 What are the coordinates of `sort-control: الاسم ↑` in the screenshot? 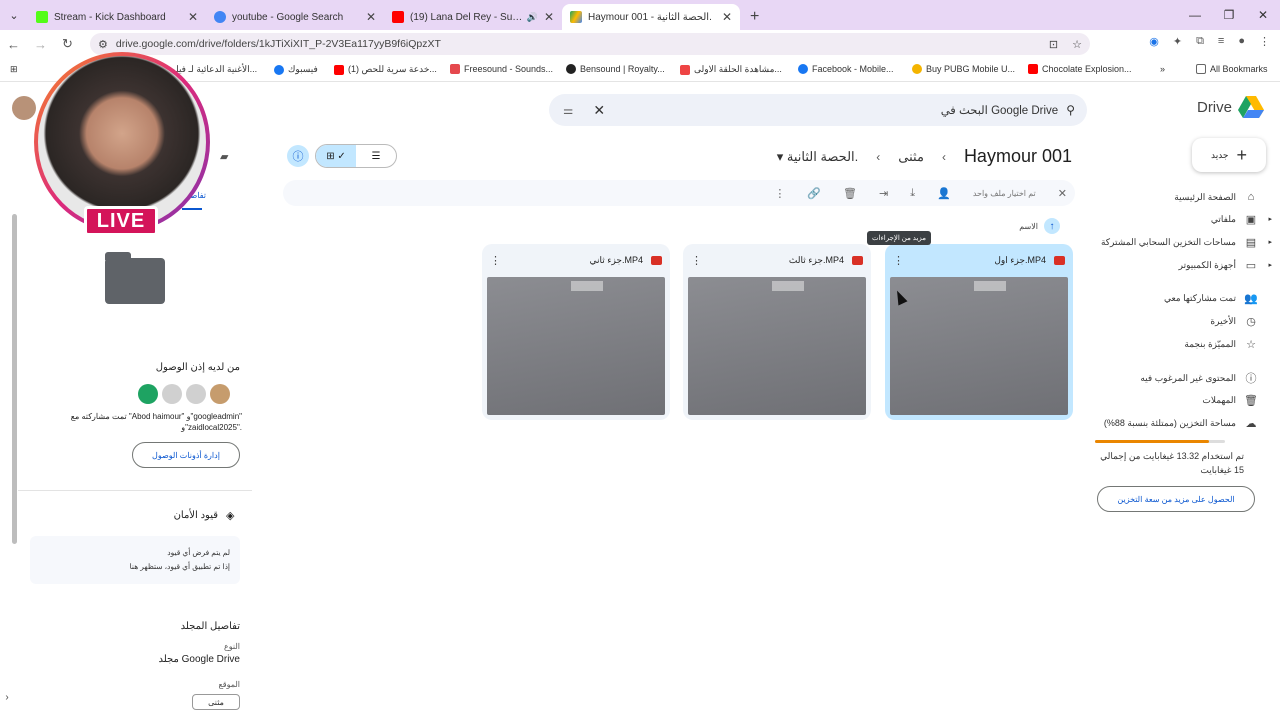 It's located at (1039, 226).